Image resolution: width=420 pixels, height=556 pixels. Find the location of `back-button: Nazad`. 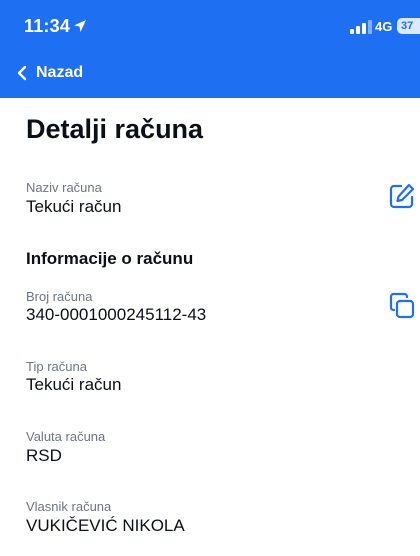

back-button: Nazad is located at coordinates (48, 73).